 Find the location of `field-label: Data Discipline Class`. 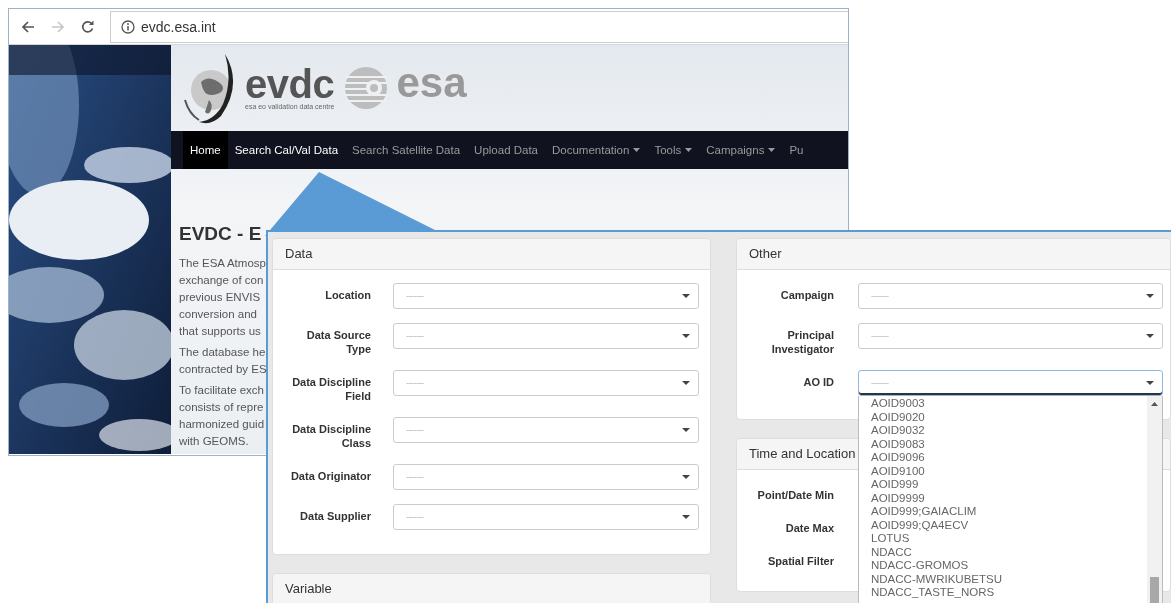

field-label: Data Discipline Class is located at coordinates (331, 436).